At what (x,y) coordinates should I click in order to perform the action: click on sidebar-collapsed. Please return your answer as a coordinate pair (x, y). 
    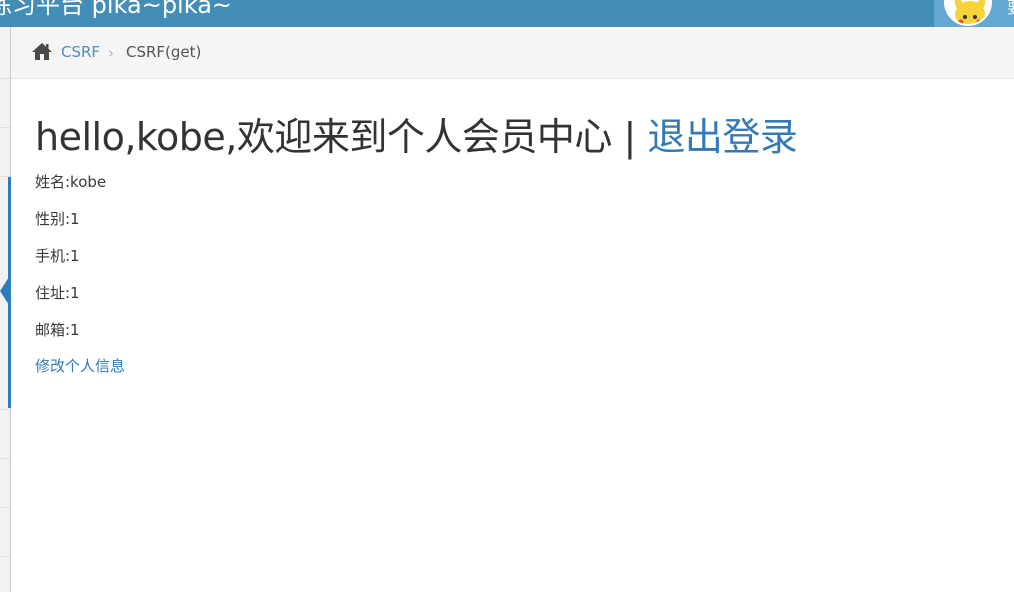
    Looking at the image, I should click on (5, 309).